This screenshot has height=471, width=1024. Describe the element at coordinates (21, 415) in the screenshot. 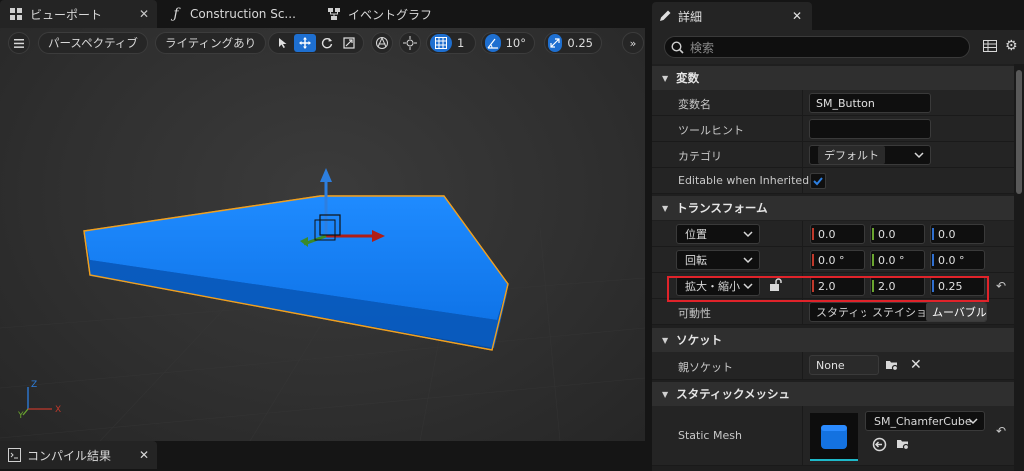

I see `svg-text: Y` at that location.